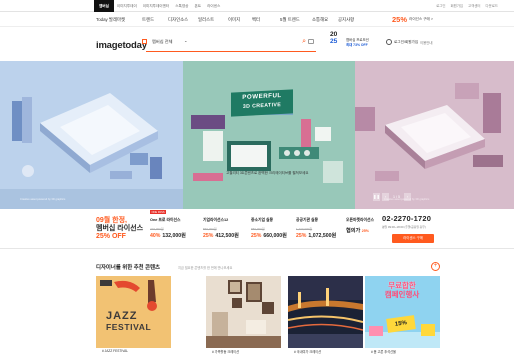  I want to click on tab-membership: 멤버십, so click(104, 6).